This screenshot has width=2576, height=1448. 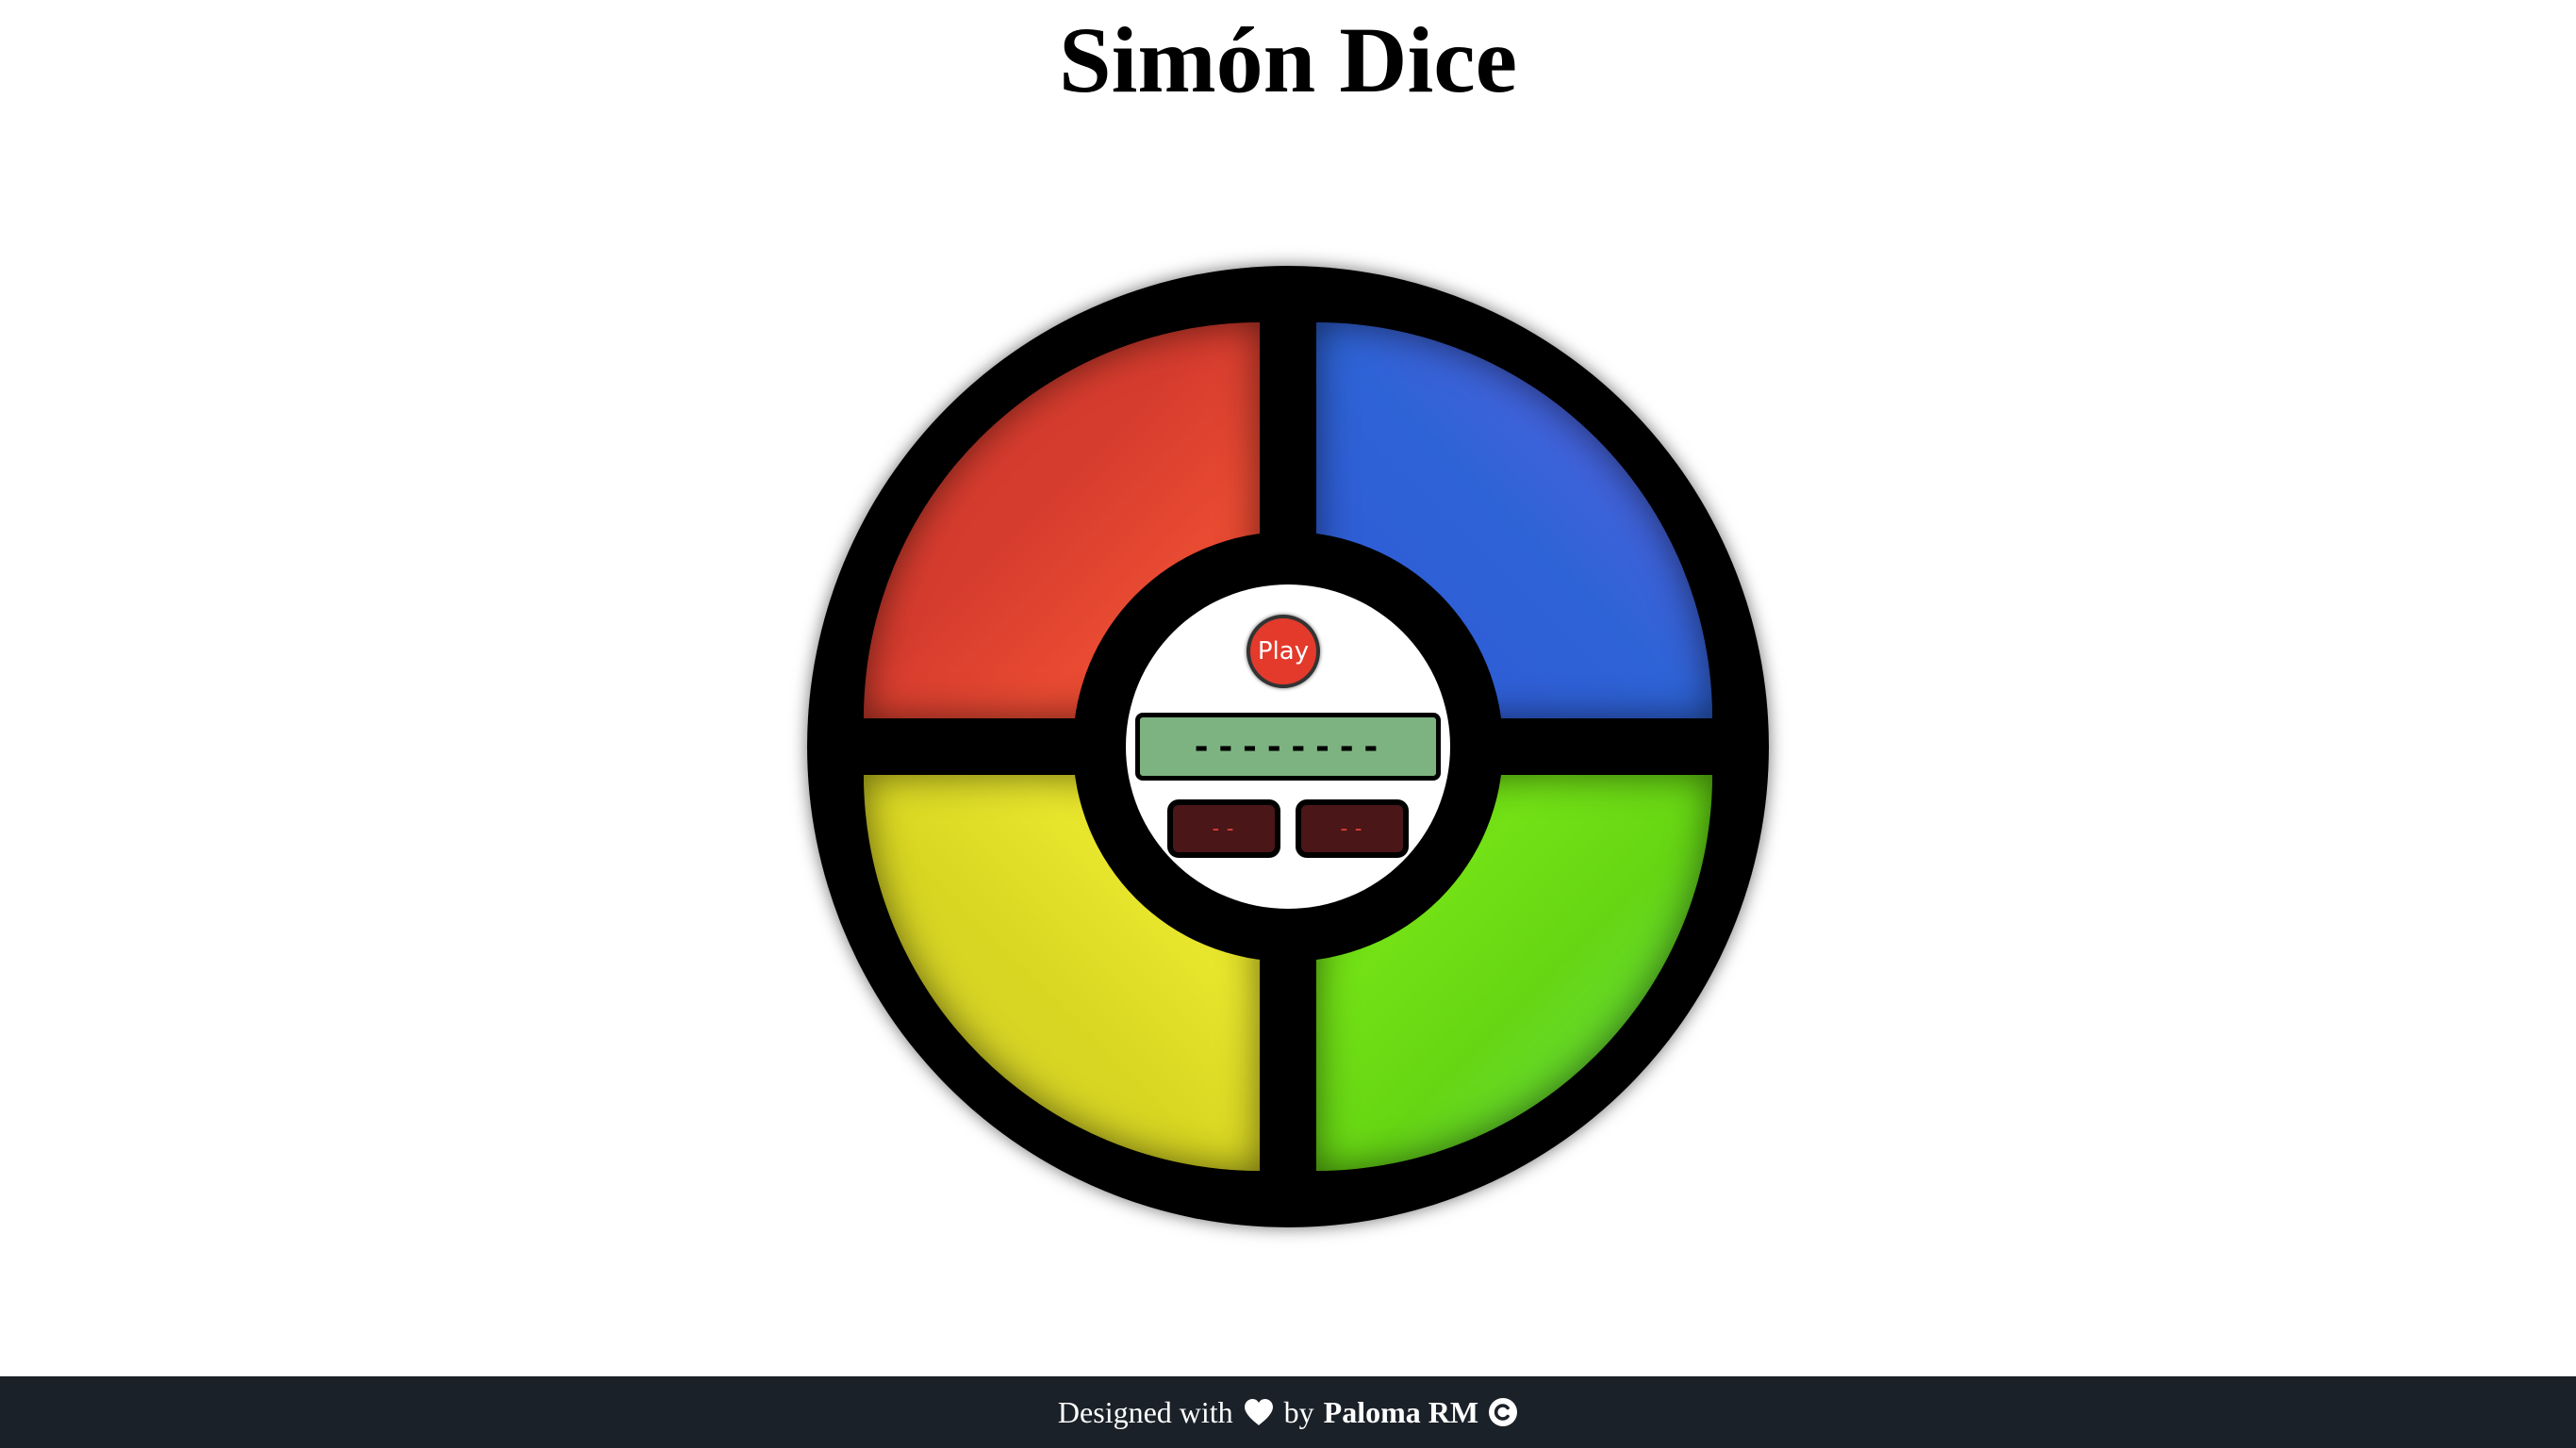 I want to click on heart-icon, so click(x=1259, y=1412).